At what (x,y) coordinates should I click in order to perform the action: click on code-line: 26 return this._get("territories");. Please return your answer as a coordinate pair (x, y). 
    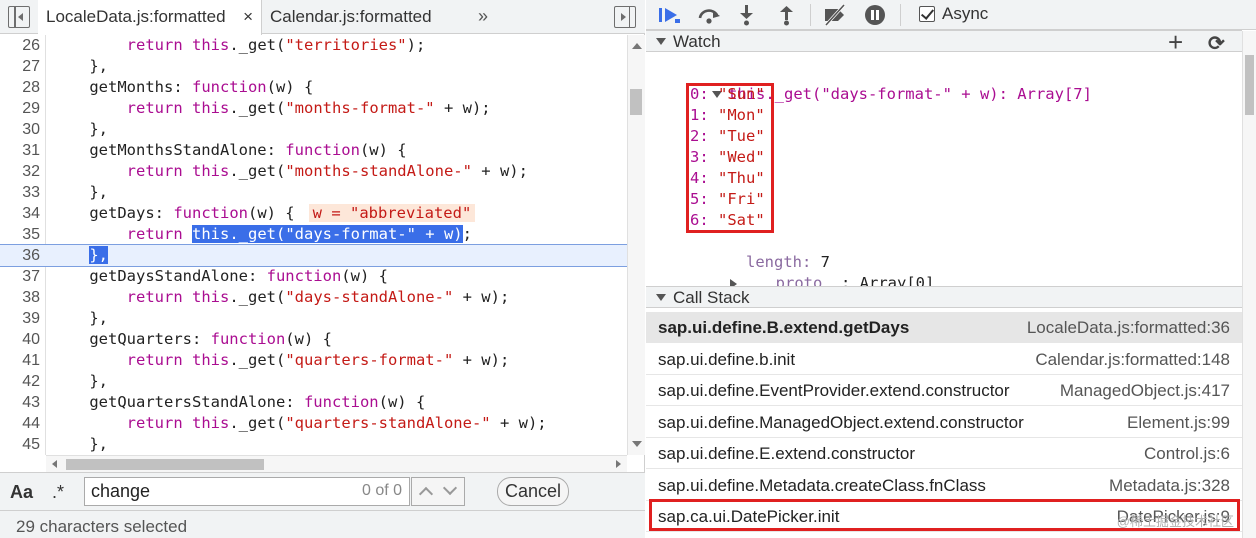
    Looking at the image, I should click on (313, 45).